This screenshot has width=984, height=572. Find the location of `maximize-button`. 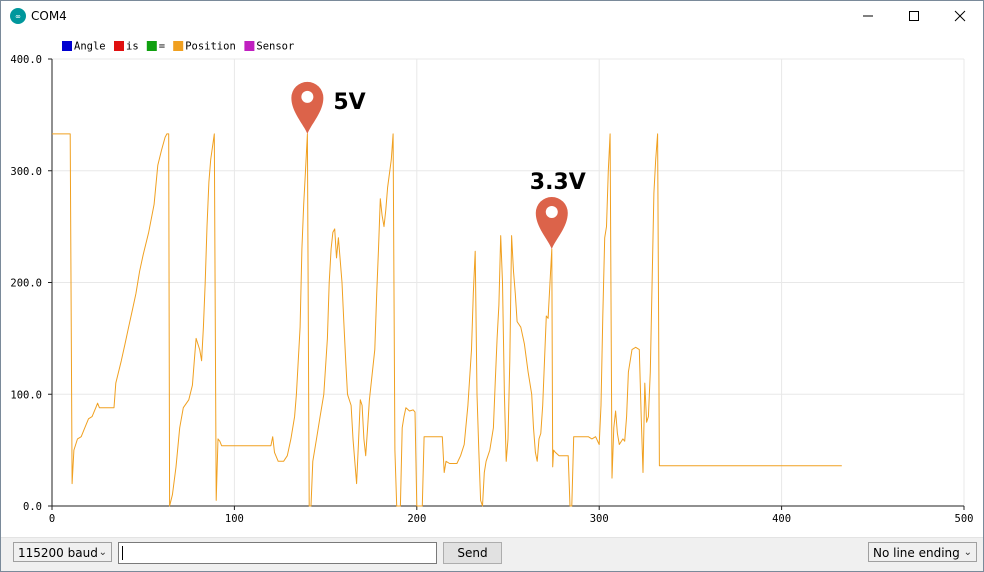

maximize-button is located at coordinates (914, 16).